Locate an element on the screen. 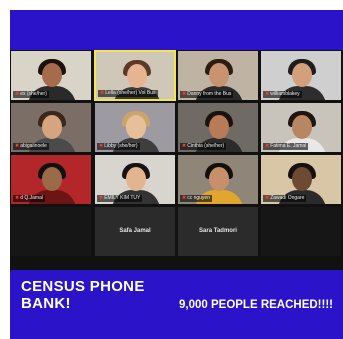 The width and height of the screenshot is (343, 339). video-tile: Sara Tadmori is located at coordinates (218, 231).